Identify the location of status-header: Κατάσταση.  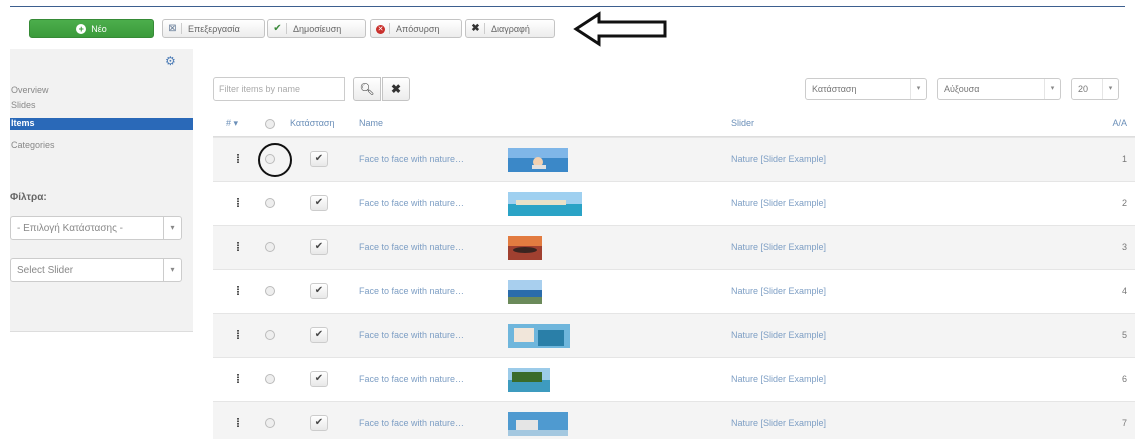
(312, 123).